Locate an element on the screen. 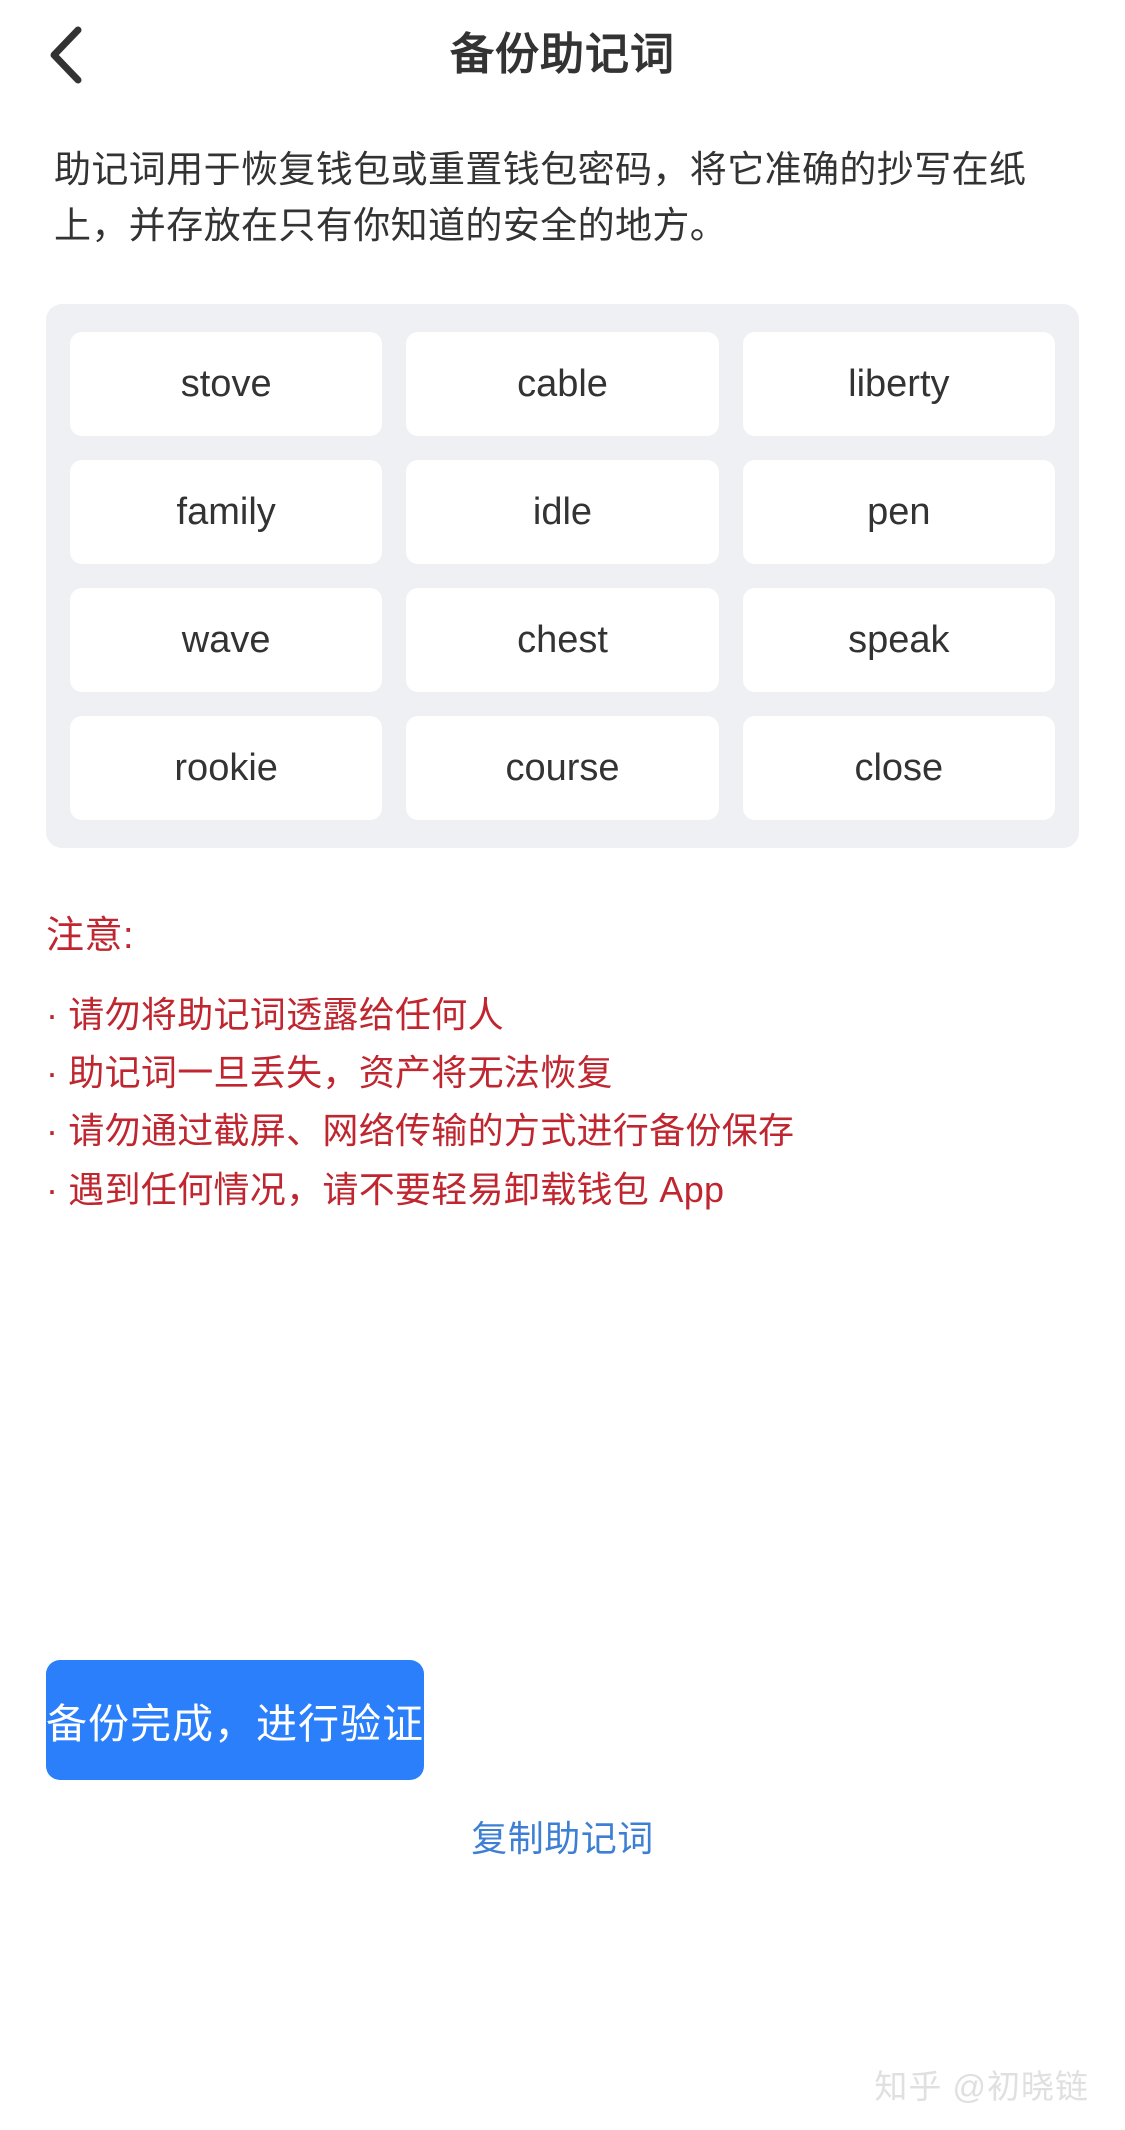  warning-list-item: · 请勿通过截屏、网络传输的方式进行备份保存 is located at coordinates (562, 1131).